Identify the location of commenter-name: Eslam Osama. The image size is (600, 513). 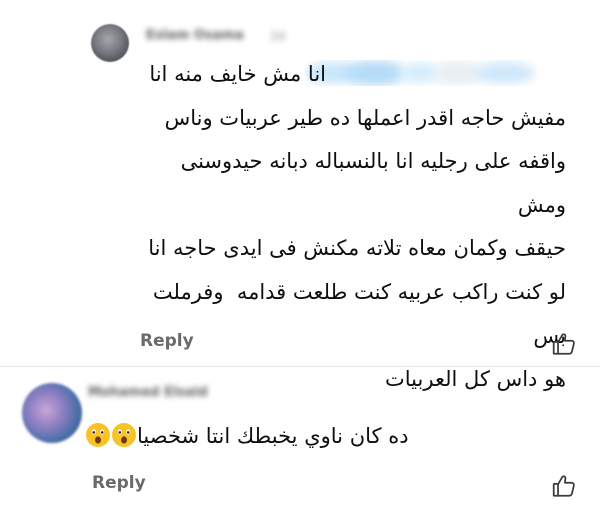
(195, 35).